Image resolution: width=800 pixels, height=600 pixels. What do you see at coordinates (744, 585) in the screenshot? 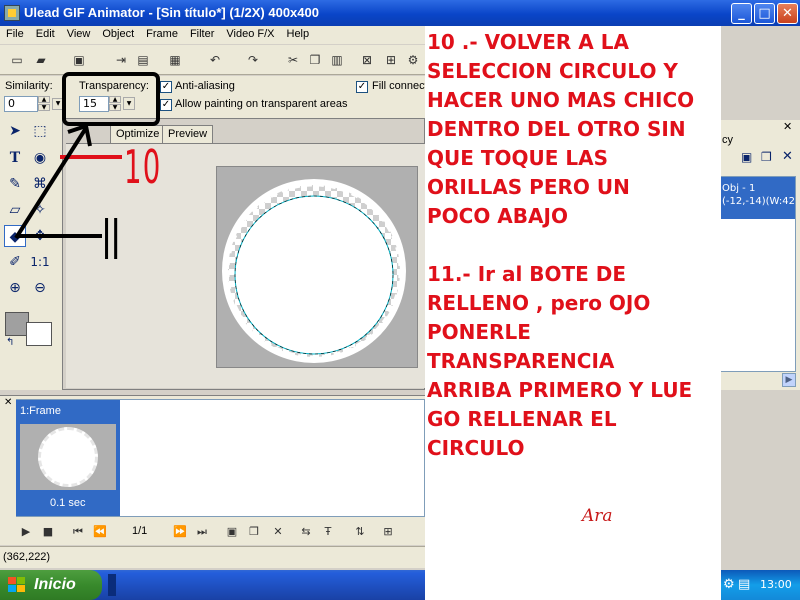
I see `printer-tray-icon: ▤` at bounding box center [744, 585].